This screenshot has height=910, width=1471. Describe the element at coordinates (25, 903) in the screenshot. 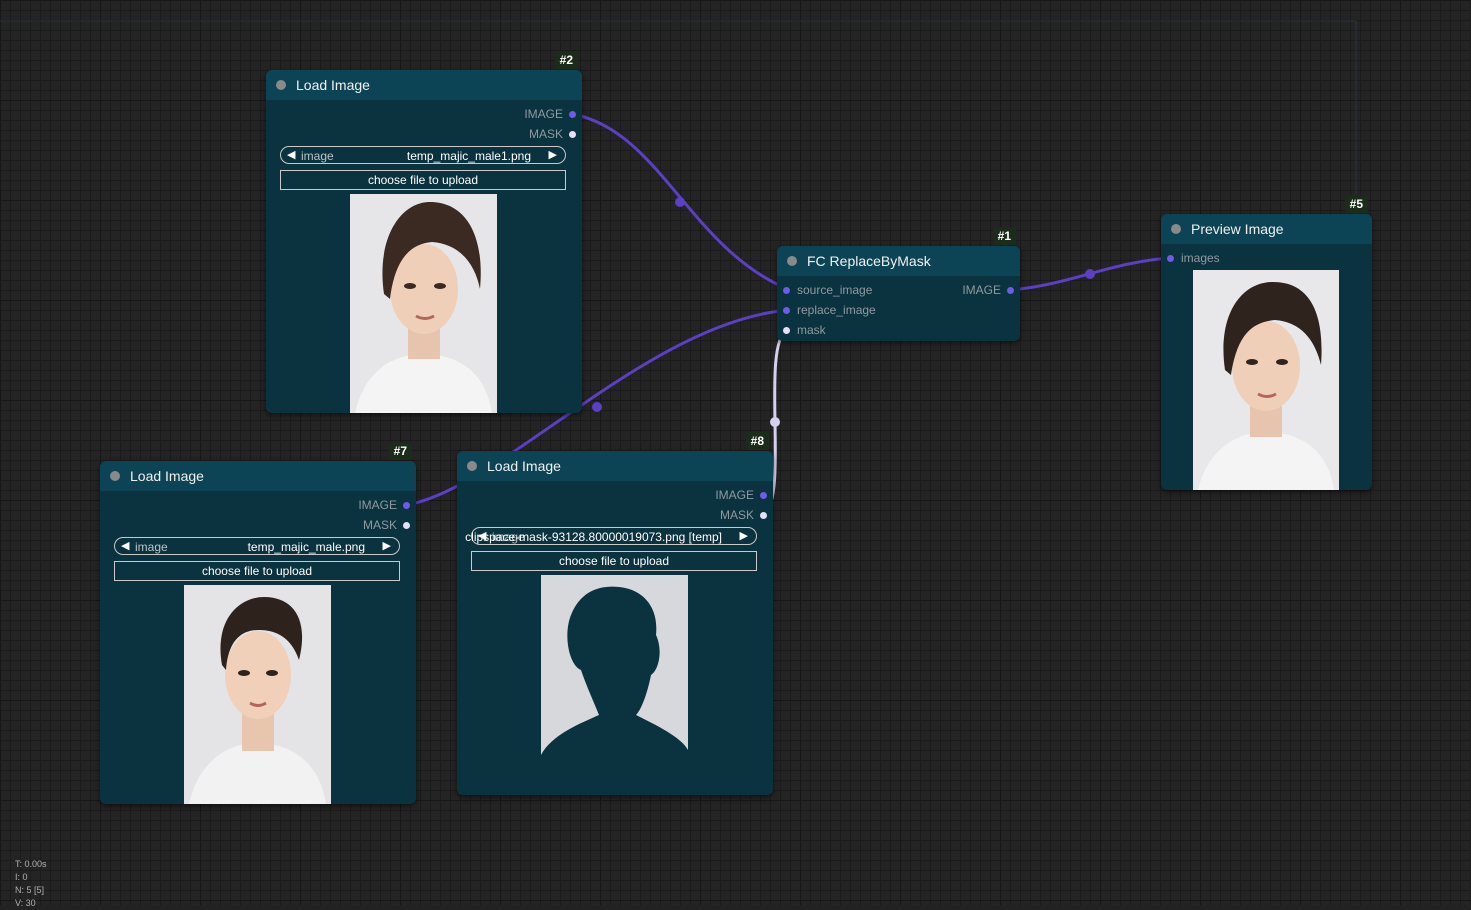

I see `stats-v: V: 30` at that location.